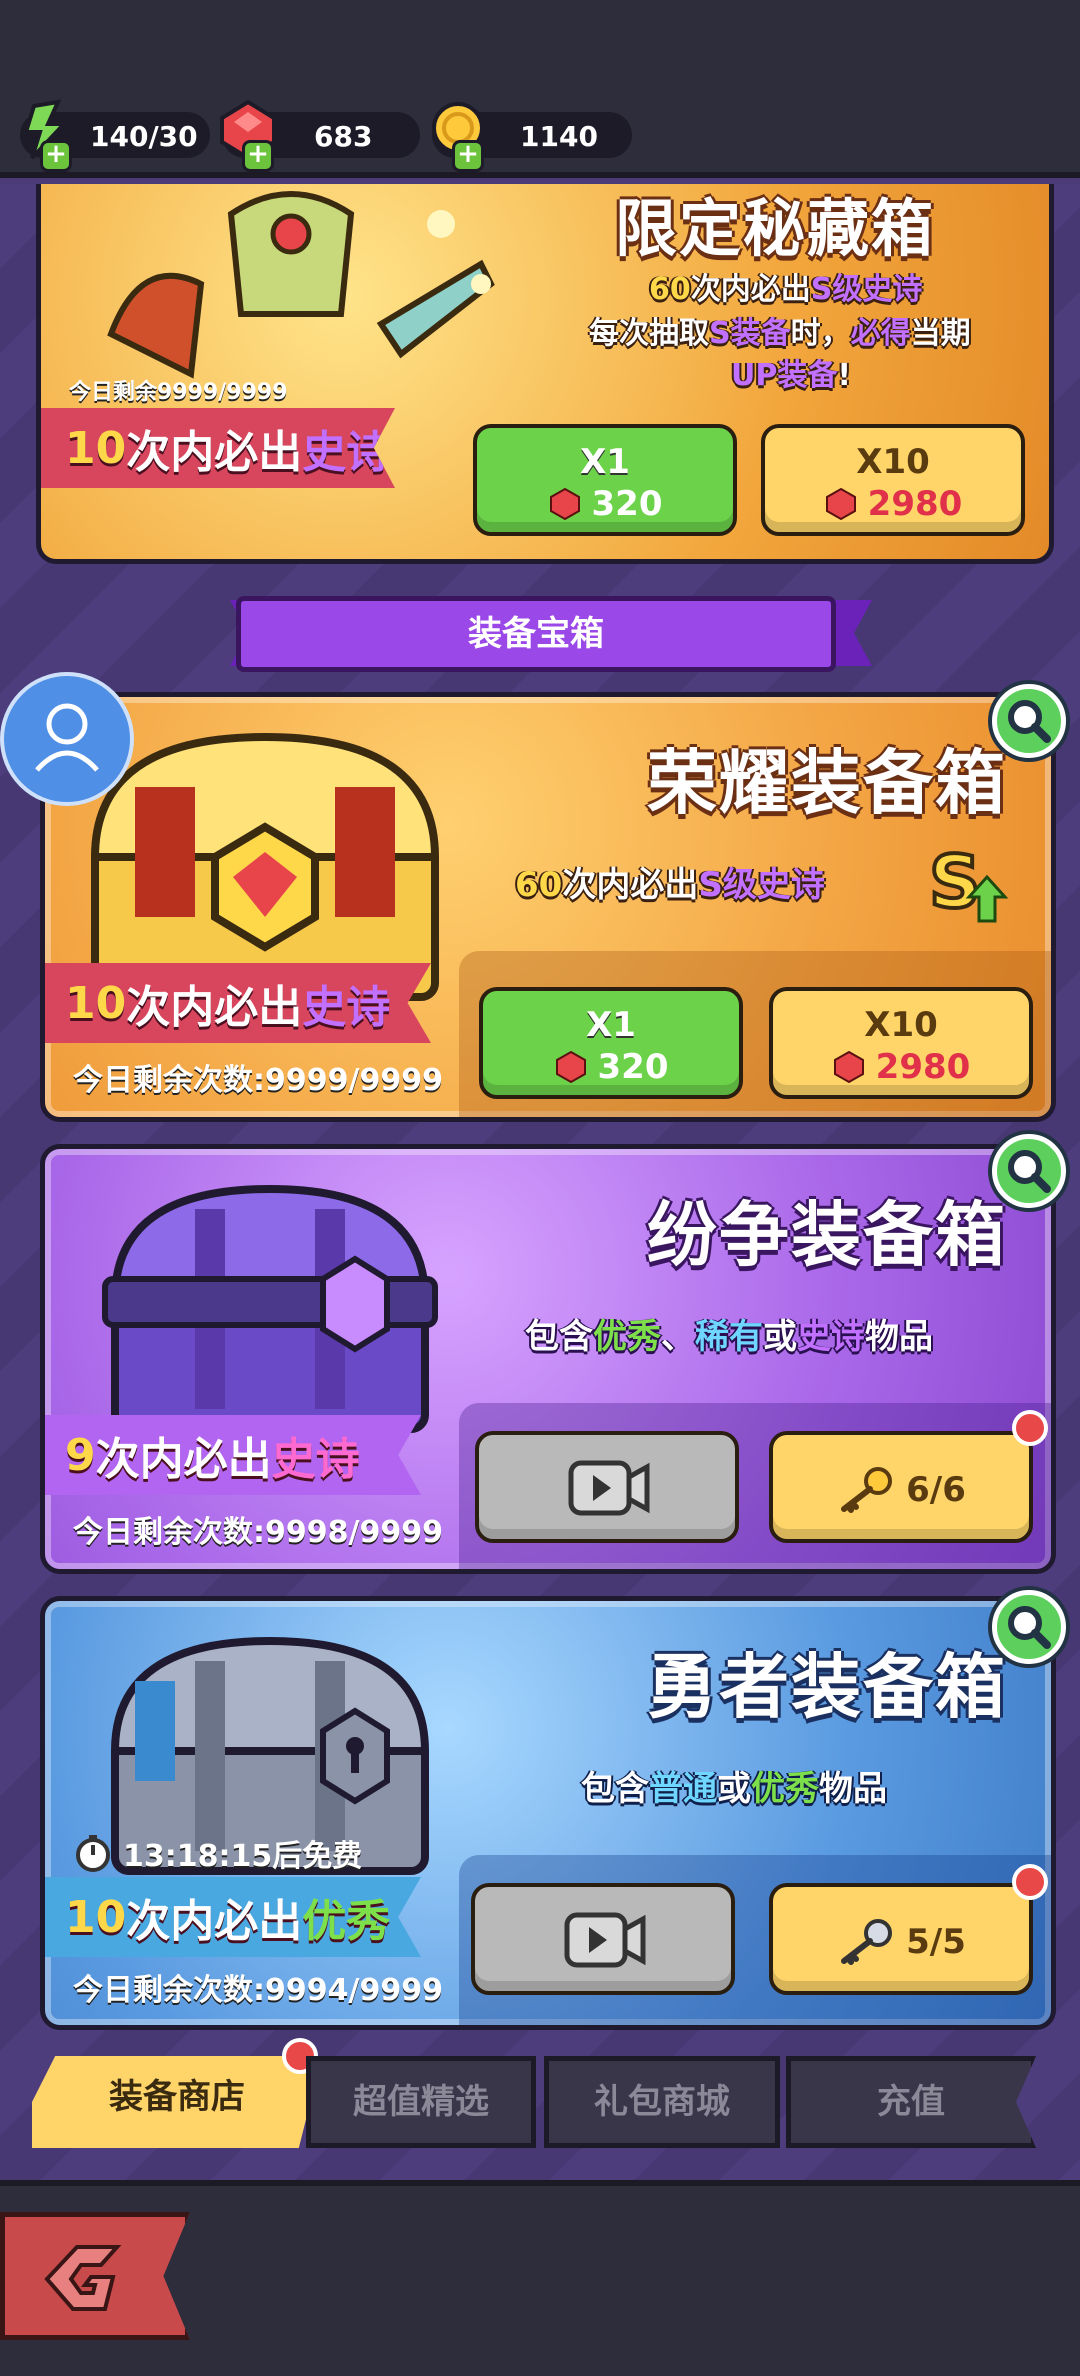 This screenshot has height=2376, width=1080. What do you see at coordinates (343, 136) in the screenshot?
I see `gems-value: 683` at bounding box center [343, 136].